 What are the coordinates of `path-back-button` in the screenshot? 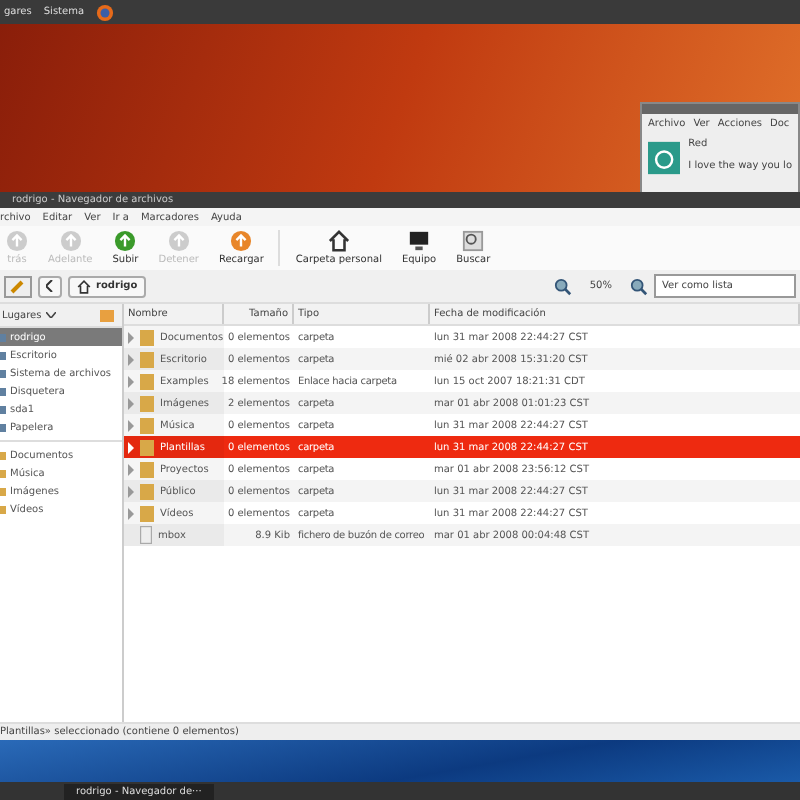 It's located at (50, 286).